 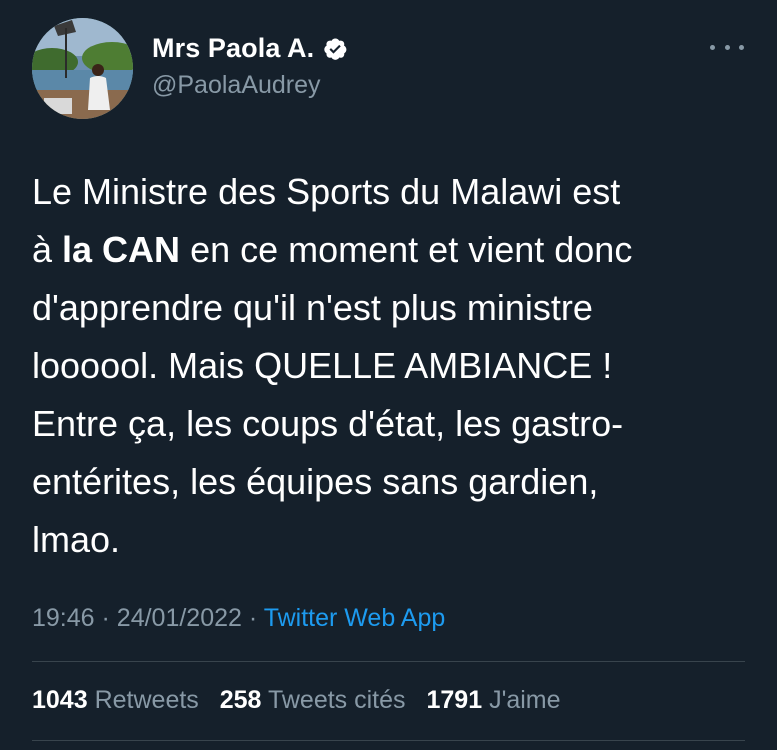 What do you see at coordinates (146, 700) in the screenshot?
I see `retweets-label: Retweets` at bounding box center [146, 700].